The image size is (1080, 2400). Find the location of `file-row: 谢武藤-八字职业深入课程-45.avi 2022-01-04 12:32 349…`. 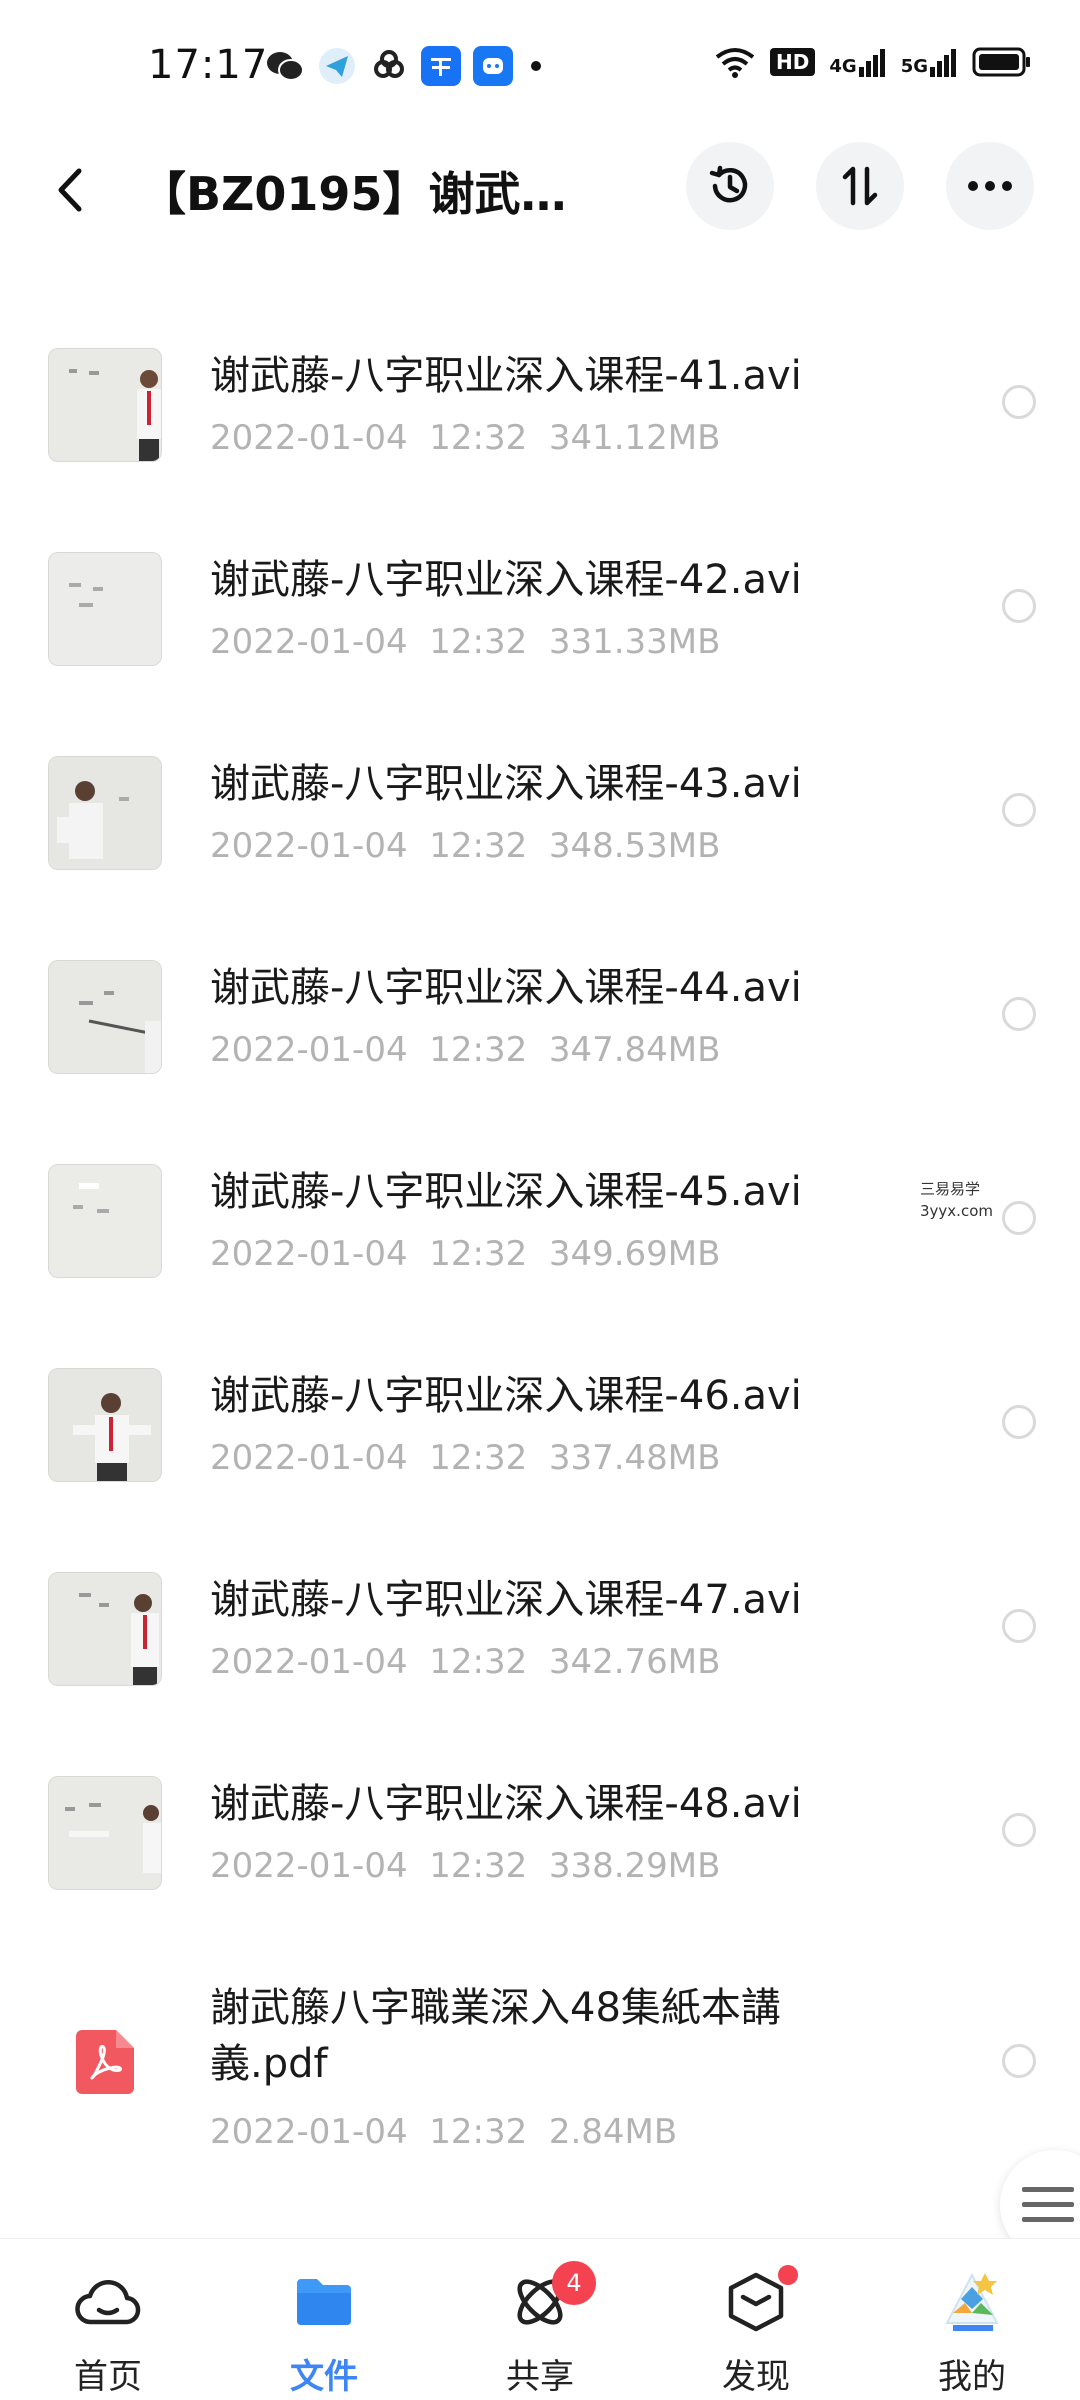

file-row: 谢武藤-八字职业深入课程-45.avi 2022-01-04 12:32 349… is located at coordinates (540, 1218).